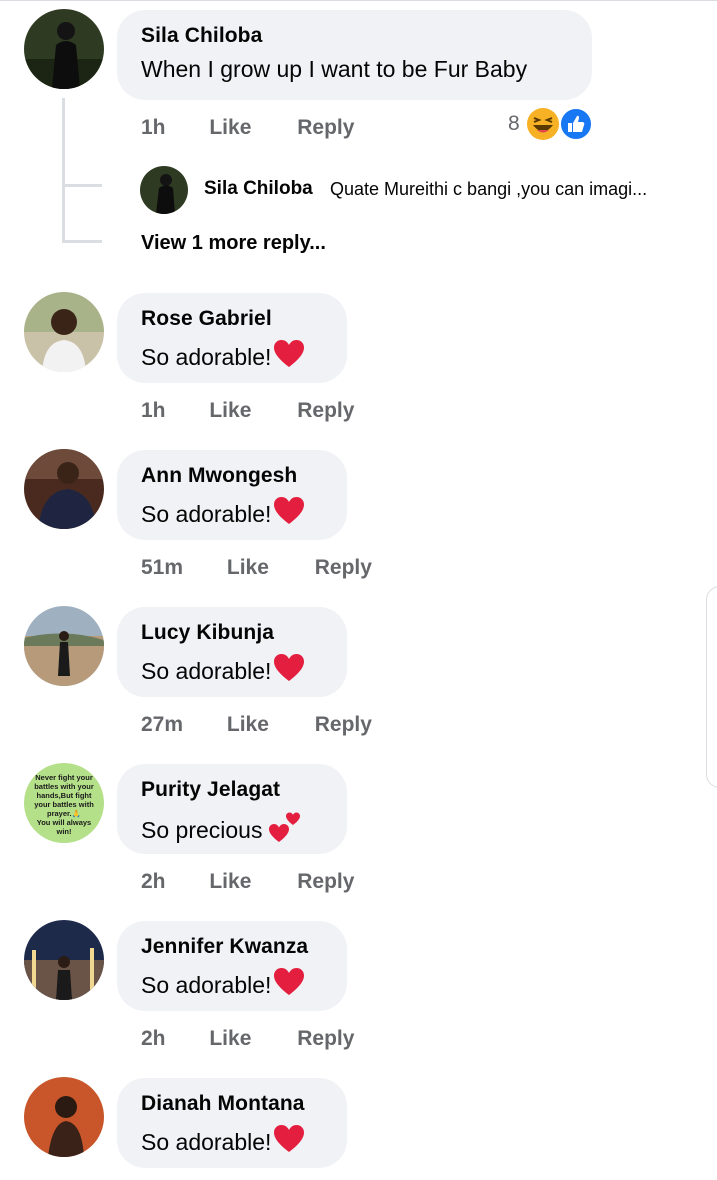 This screenshot has width=717, height=1180. Describe the element at coordinates (258, 189) in the screenshot. I see `reply-author: Sila Chiloba` at that location.